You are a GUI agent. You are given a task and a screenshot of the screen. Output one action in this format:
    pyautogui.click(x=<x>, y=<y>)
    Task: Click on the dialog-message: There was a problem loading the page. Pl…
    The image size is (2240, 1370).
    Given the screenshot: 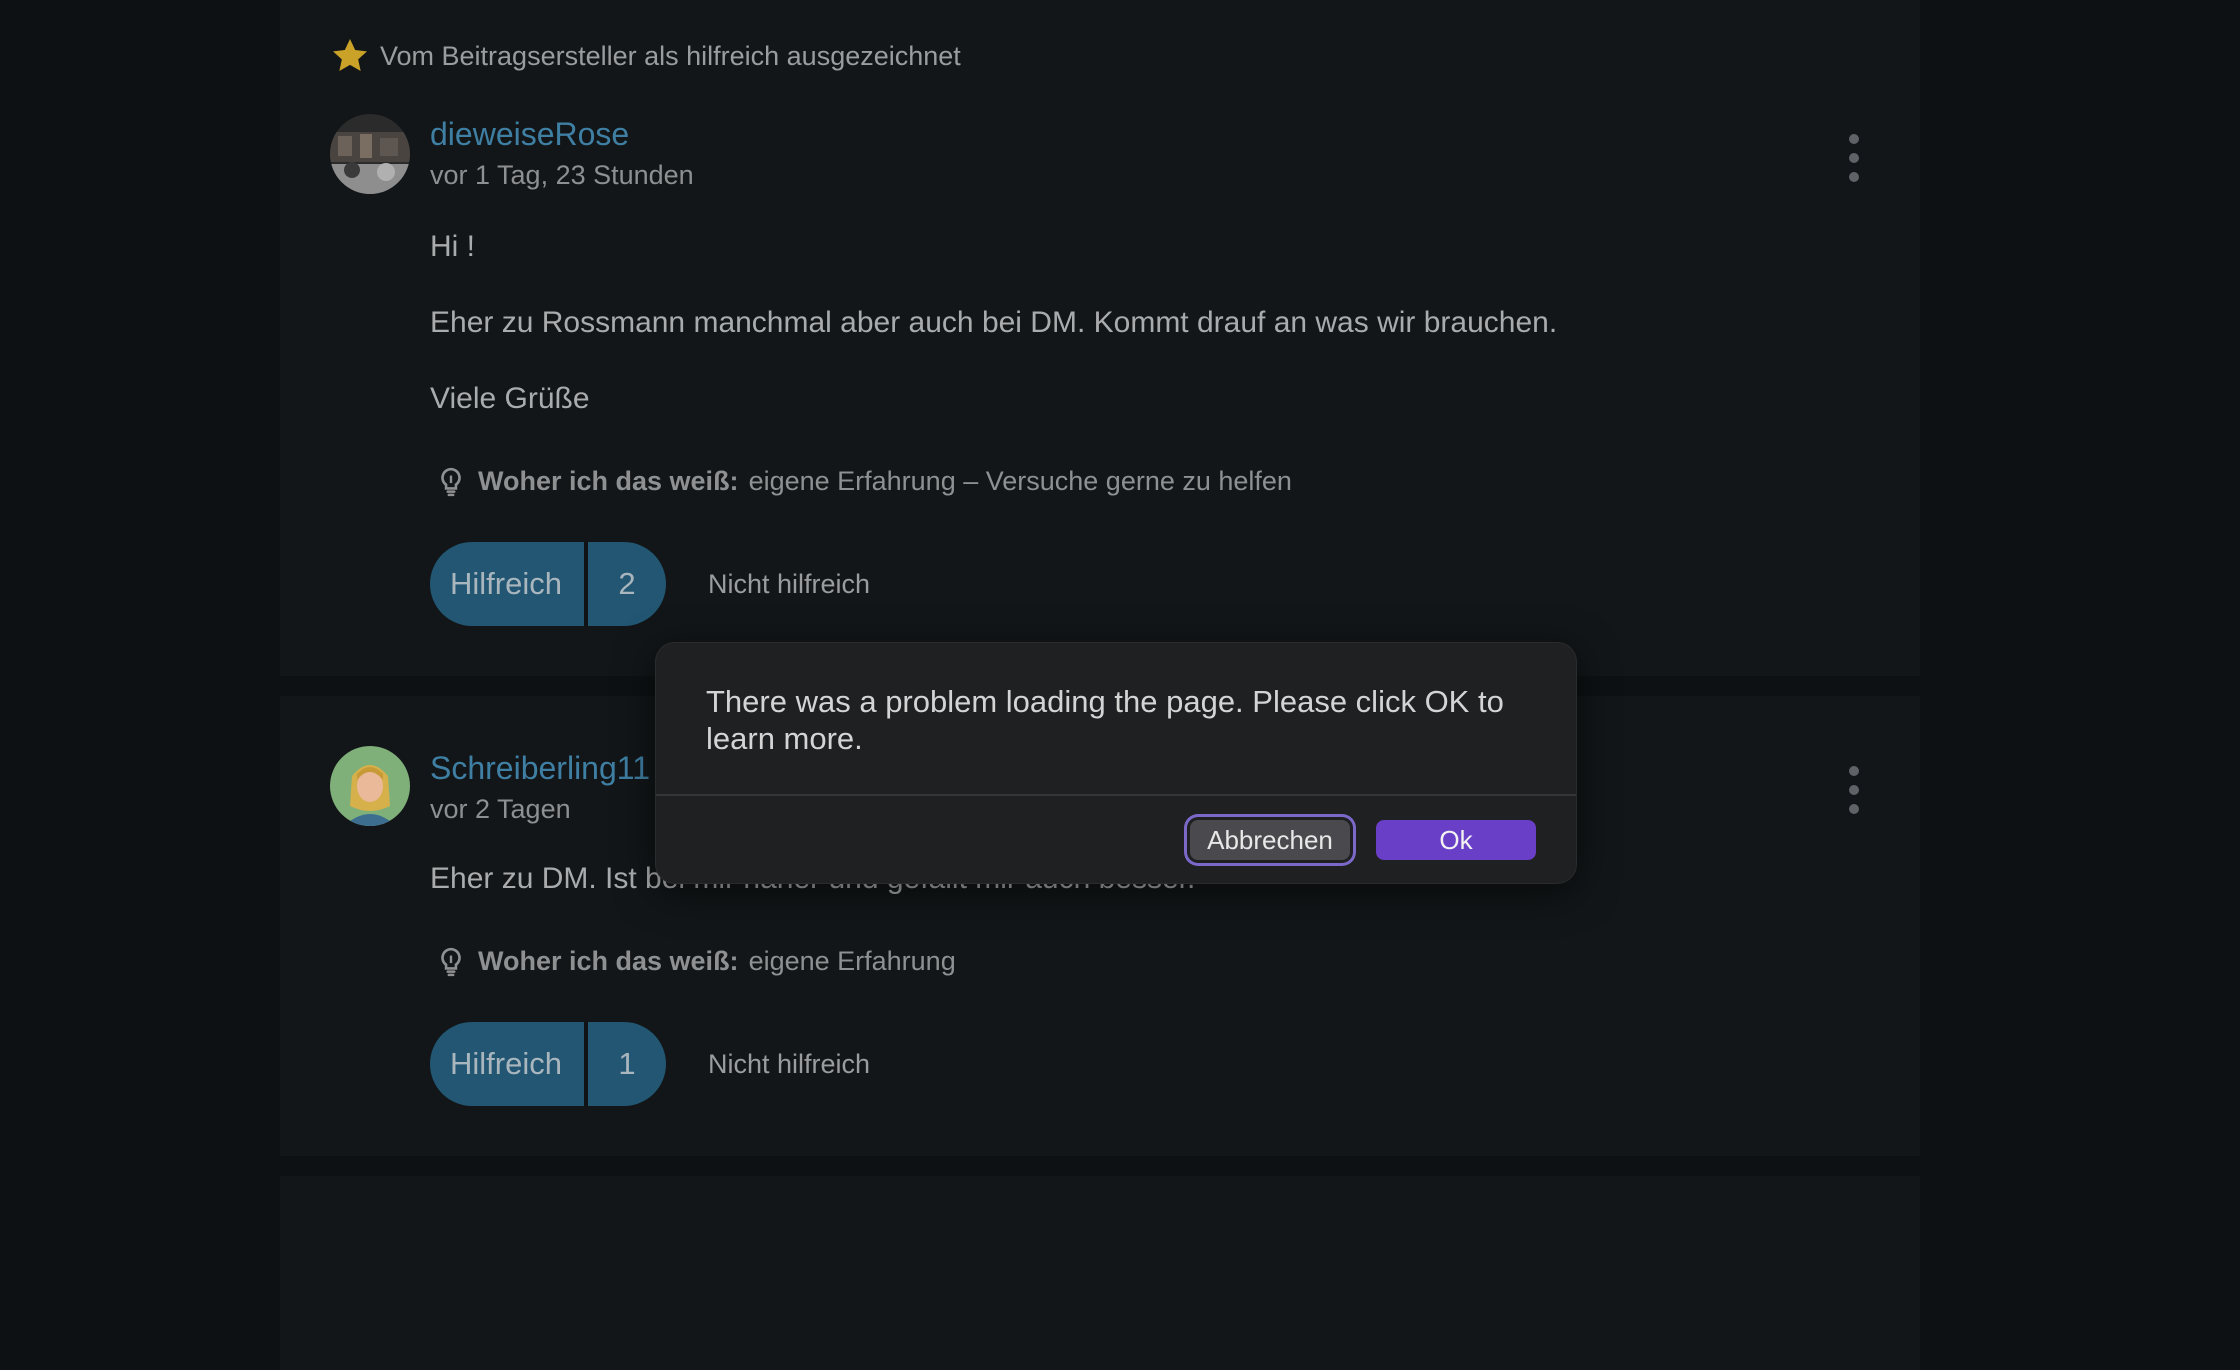 What is the action you would take?
    pyautogui.click(x=1105, y=720)
    